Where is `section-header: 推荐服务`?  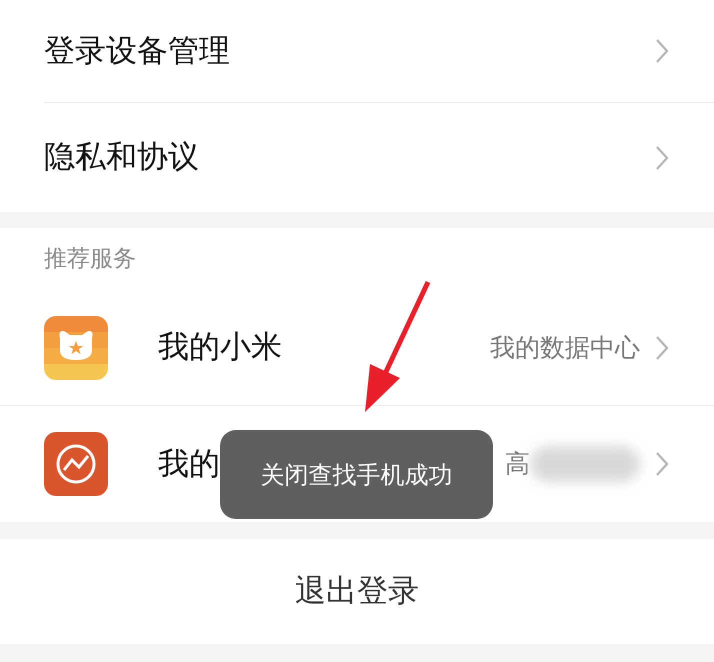
section-header: 推荐服务 is located at coordinates (90, 259).